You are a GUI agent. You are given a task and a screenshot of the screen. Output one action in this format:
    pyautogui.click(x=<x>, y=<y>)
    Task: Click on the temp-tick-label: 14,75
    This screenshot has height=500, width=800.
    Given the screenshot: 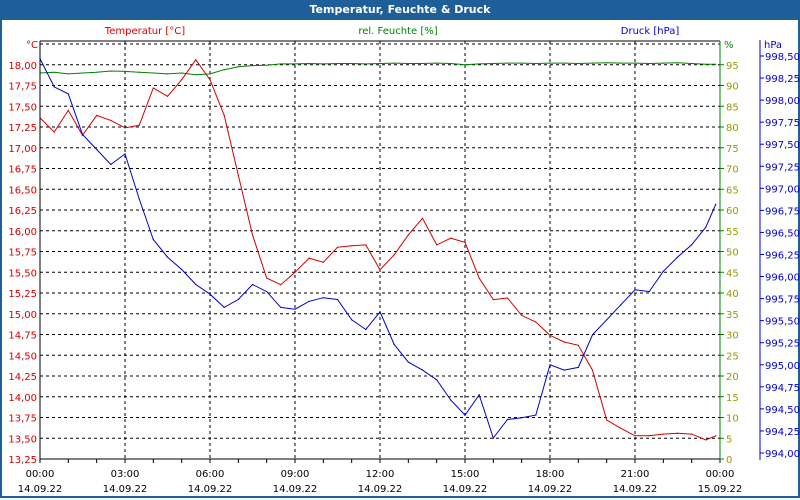 What is the action you would take?
    pyautogui.click(x=22, y=336)
    